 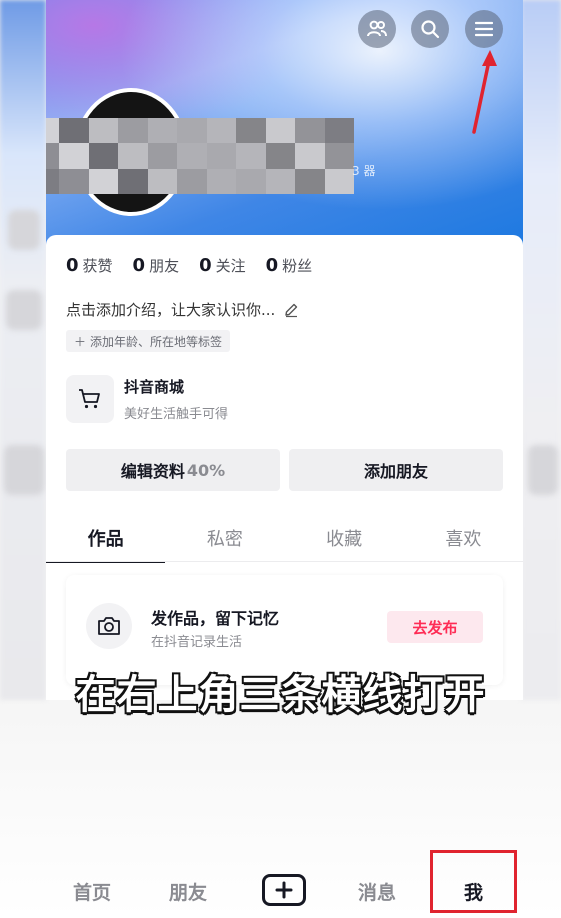 What do you see at coordinates (197, 642) in the screenshot?
I see `publish-subtitle: 在抖音记录生活` at bounding box center [197, 642].